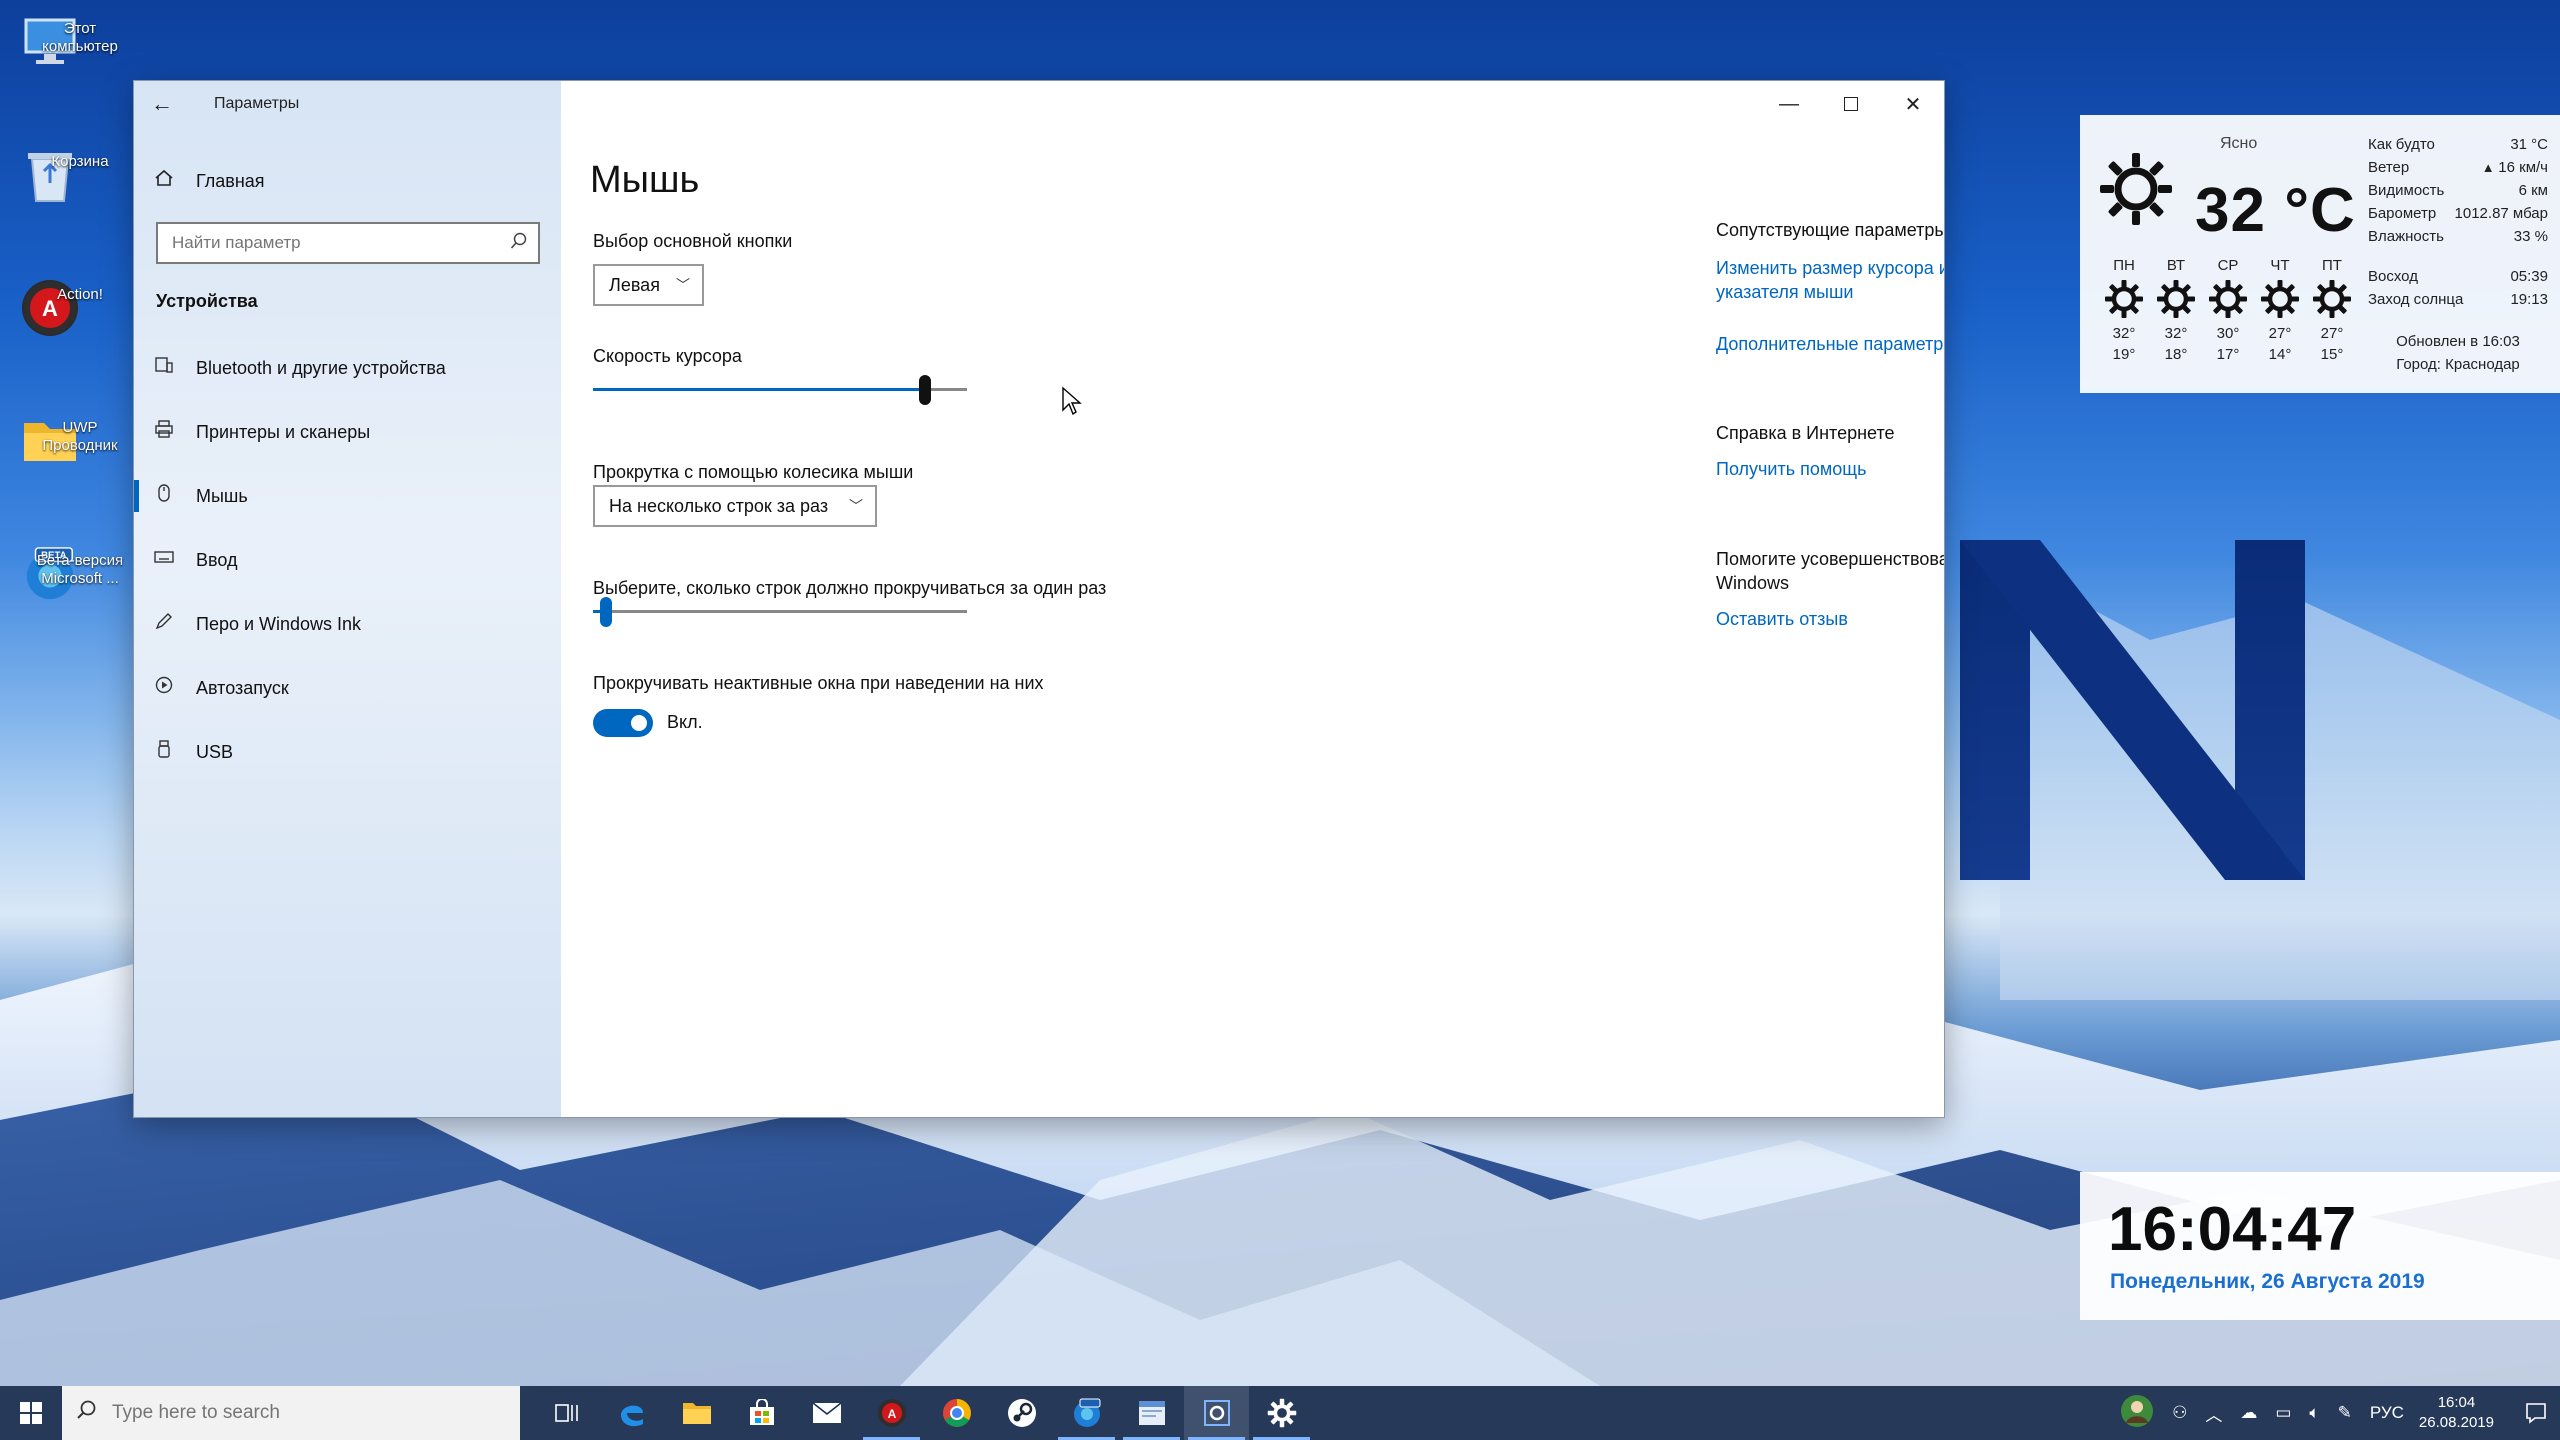 The image size is (2560, 1440). Describe the element at coordinates (347, 368) in the screenshot. I see `sidebar-item-bluetooth: Bluetooth и другие устройства` at that location.